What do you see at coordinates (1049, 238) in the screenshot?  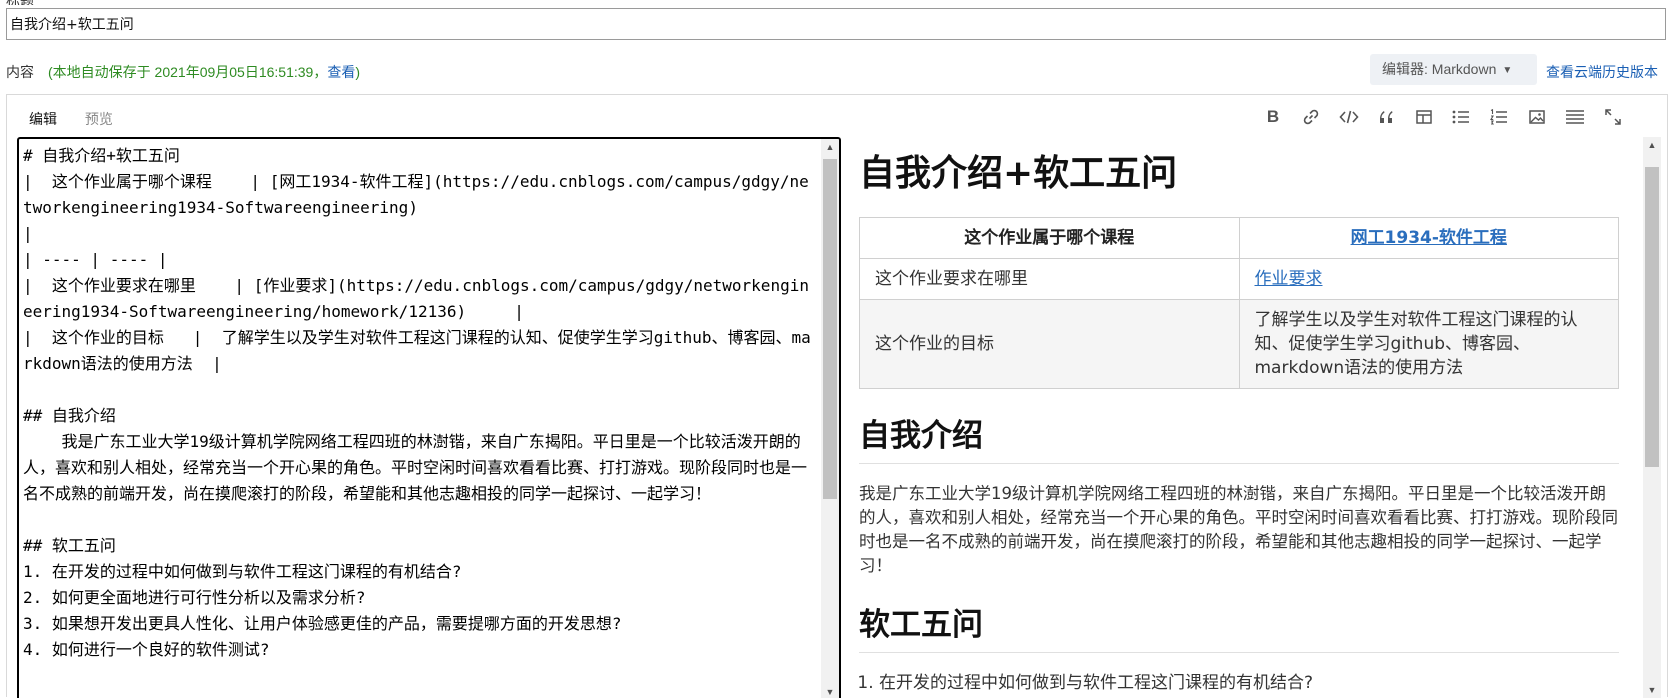 I see `table-header-cell: 这个作业属于哪个课程` at bounding box center [1049, 238].